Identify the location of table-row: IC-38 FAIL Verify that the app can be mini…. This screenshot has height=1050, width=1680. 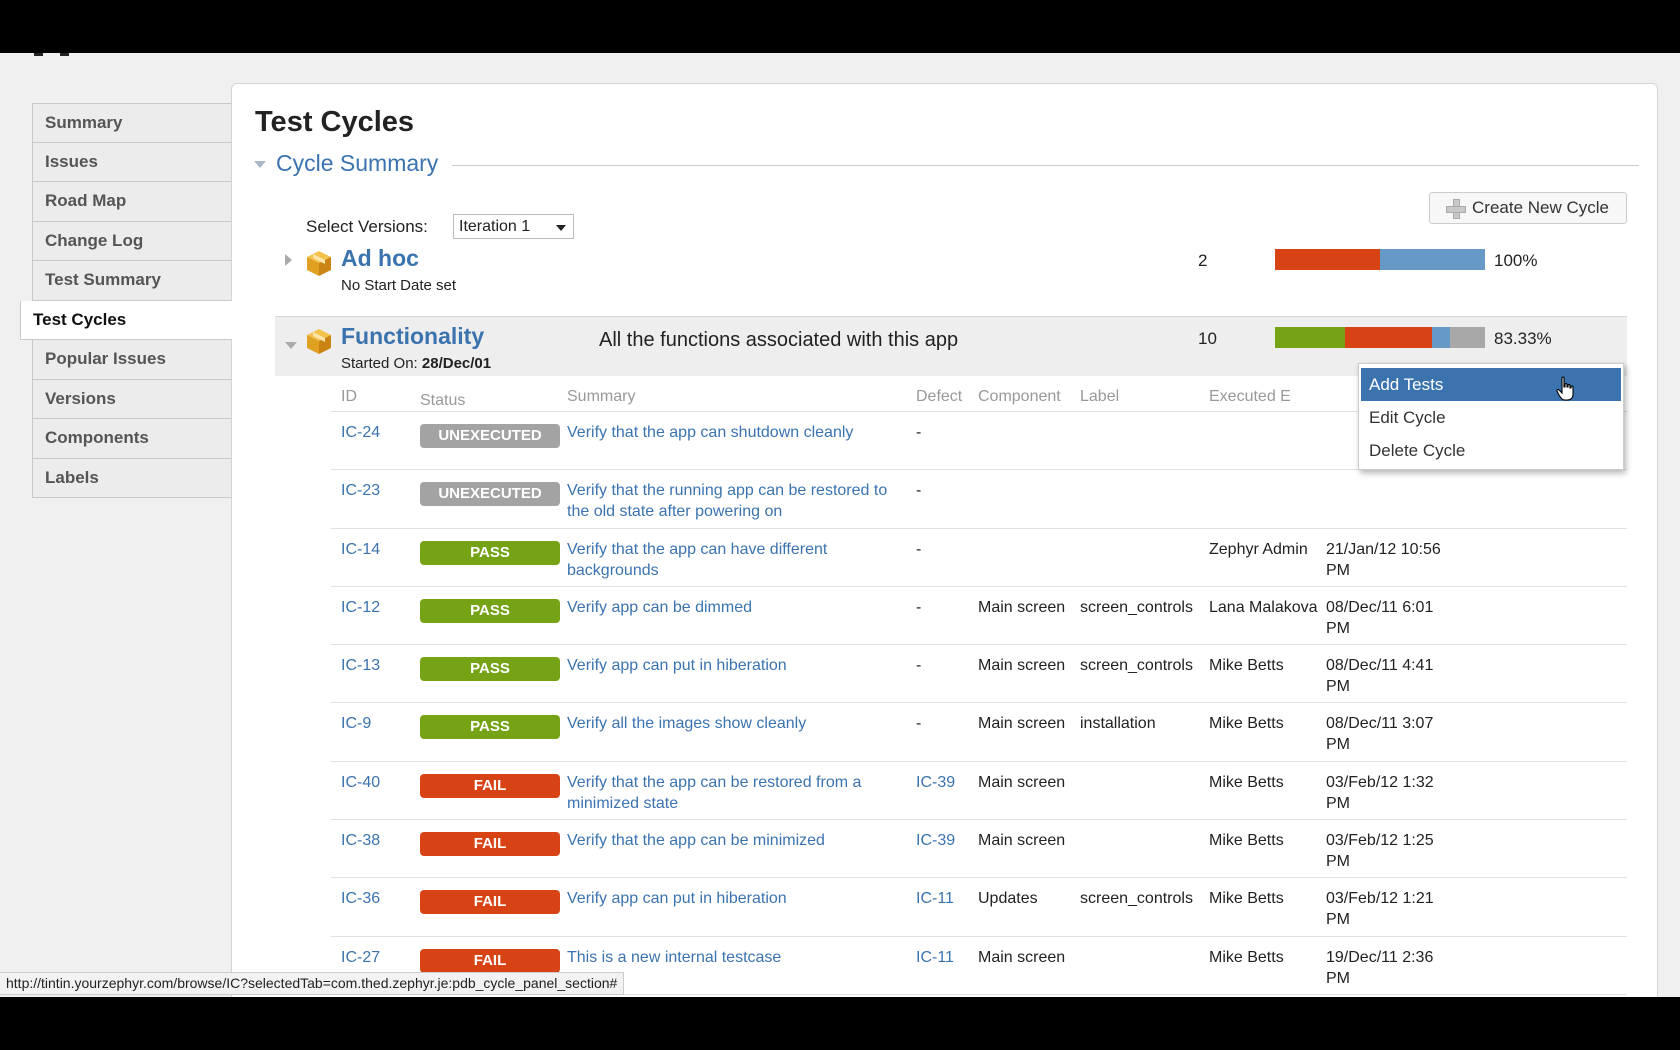
(979, 849).